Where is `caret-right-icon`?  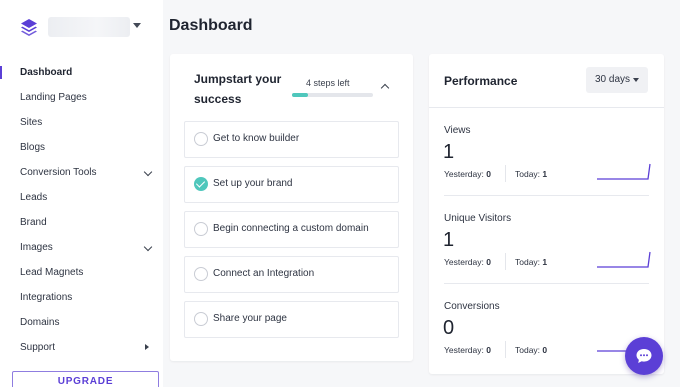 caret-right-icon is located at coordinates (147, 347).